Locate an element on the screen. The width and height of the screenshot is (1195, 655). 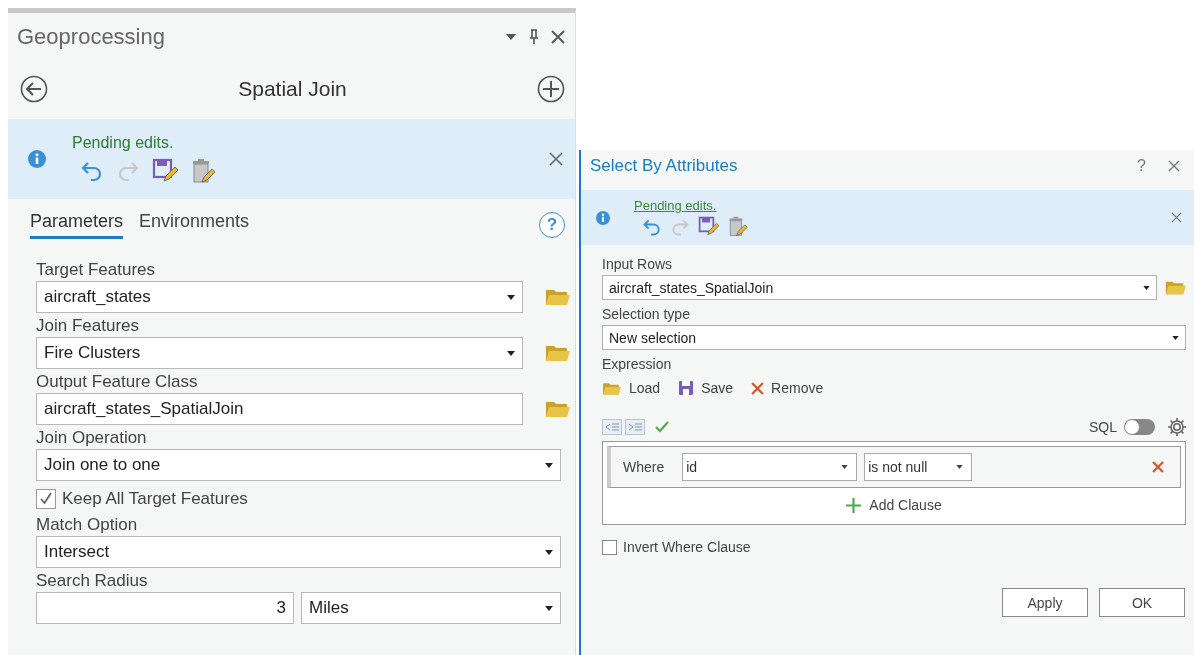
tool-title: Spatial Join is located at coordinates (292, 89).